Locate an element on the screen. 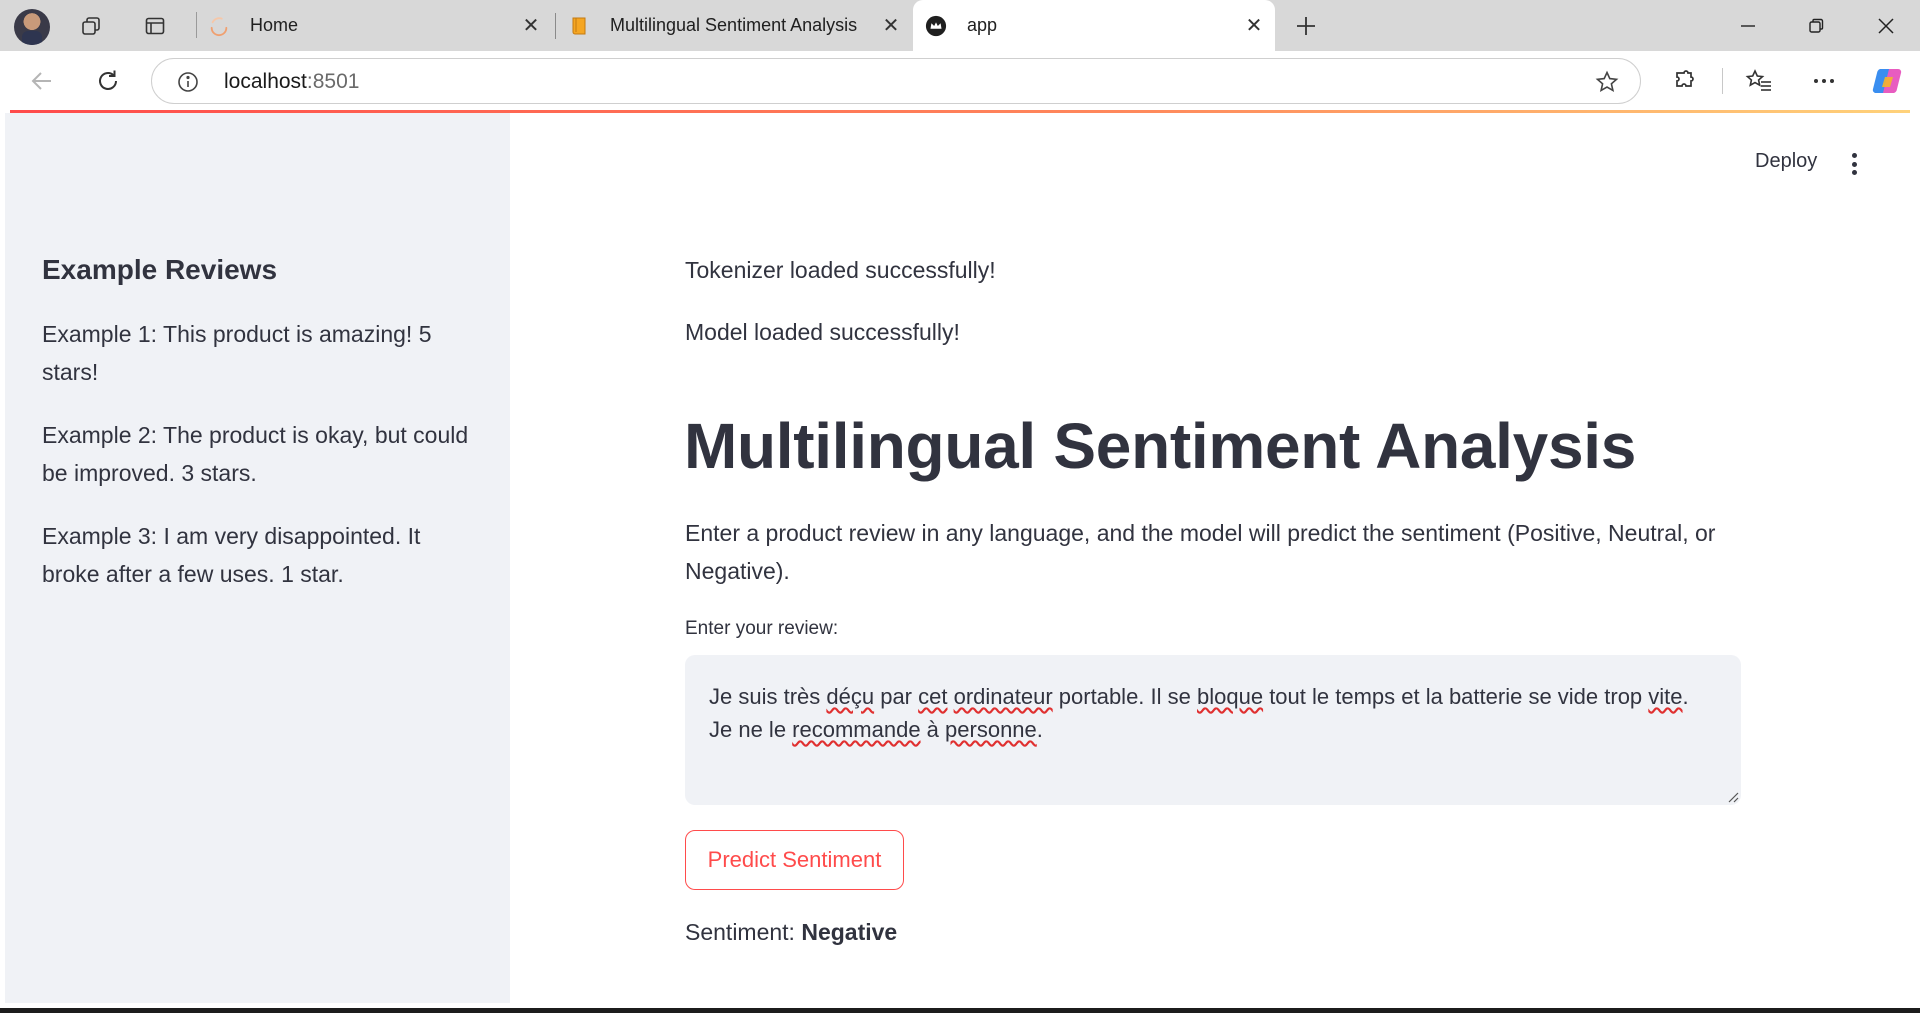  review-text: portable. Il se is located at coordinates (1124, 696).